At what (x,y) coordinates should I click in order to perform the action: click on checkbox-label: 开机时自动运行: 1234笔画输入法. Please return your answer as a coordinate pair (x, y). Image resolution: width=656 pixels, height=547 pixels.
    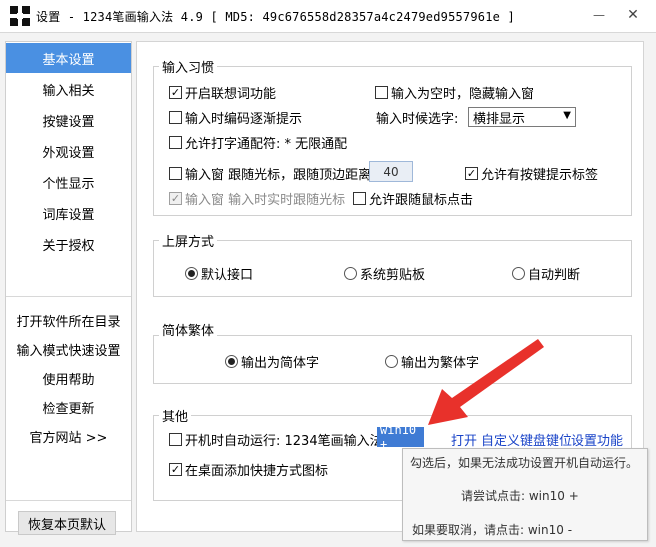
    Looking at the image, I should click on (284, 441).